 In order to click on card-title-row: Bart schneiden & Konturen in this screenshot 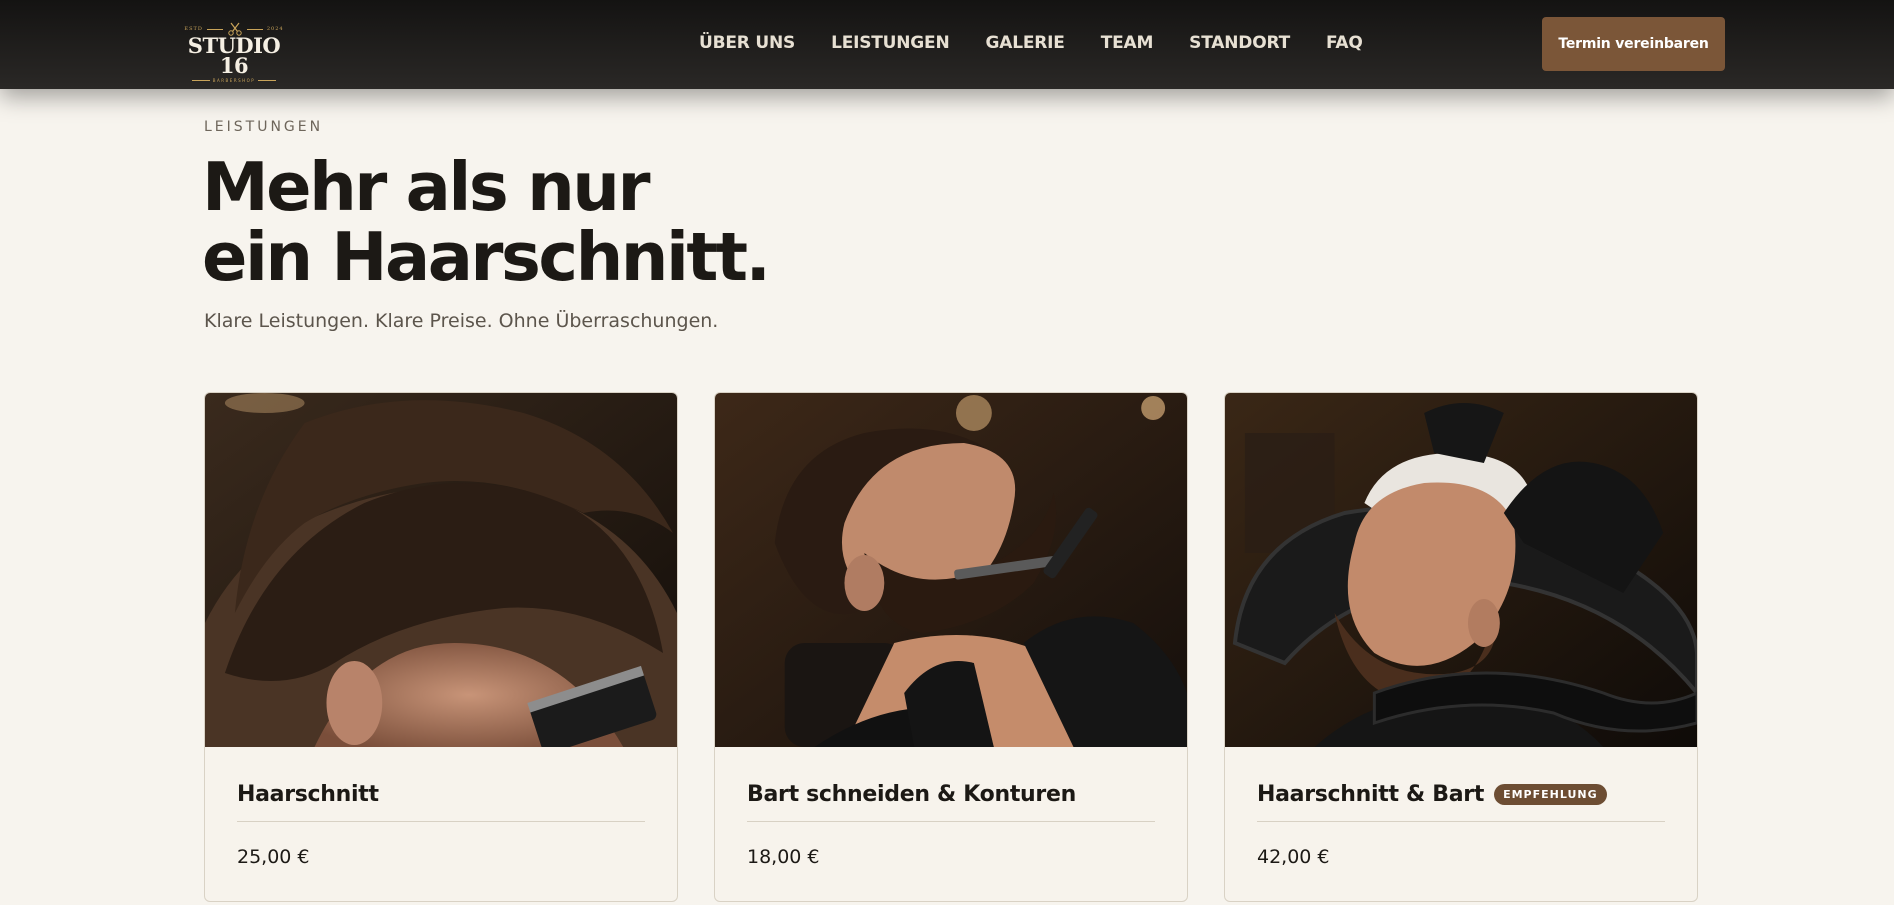, I will do `click(951, 802)`.